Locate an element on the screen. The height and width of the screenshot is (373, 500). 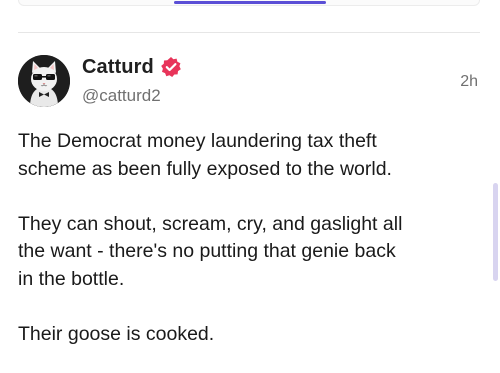
scrollbar-thumb is located at coordinates (495, 232).